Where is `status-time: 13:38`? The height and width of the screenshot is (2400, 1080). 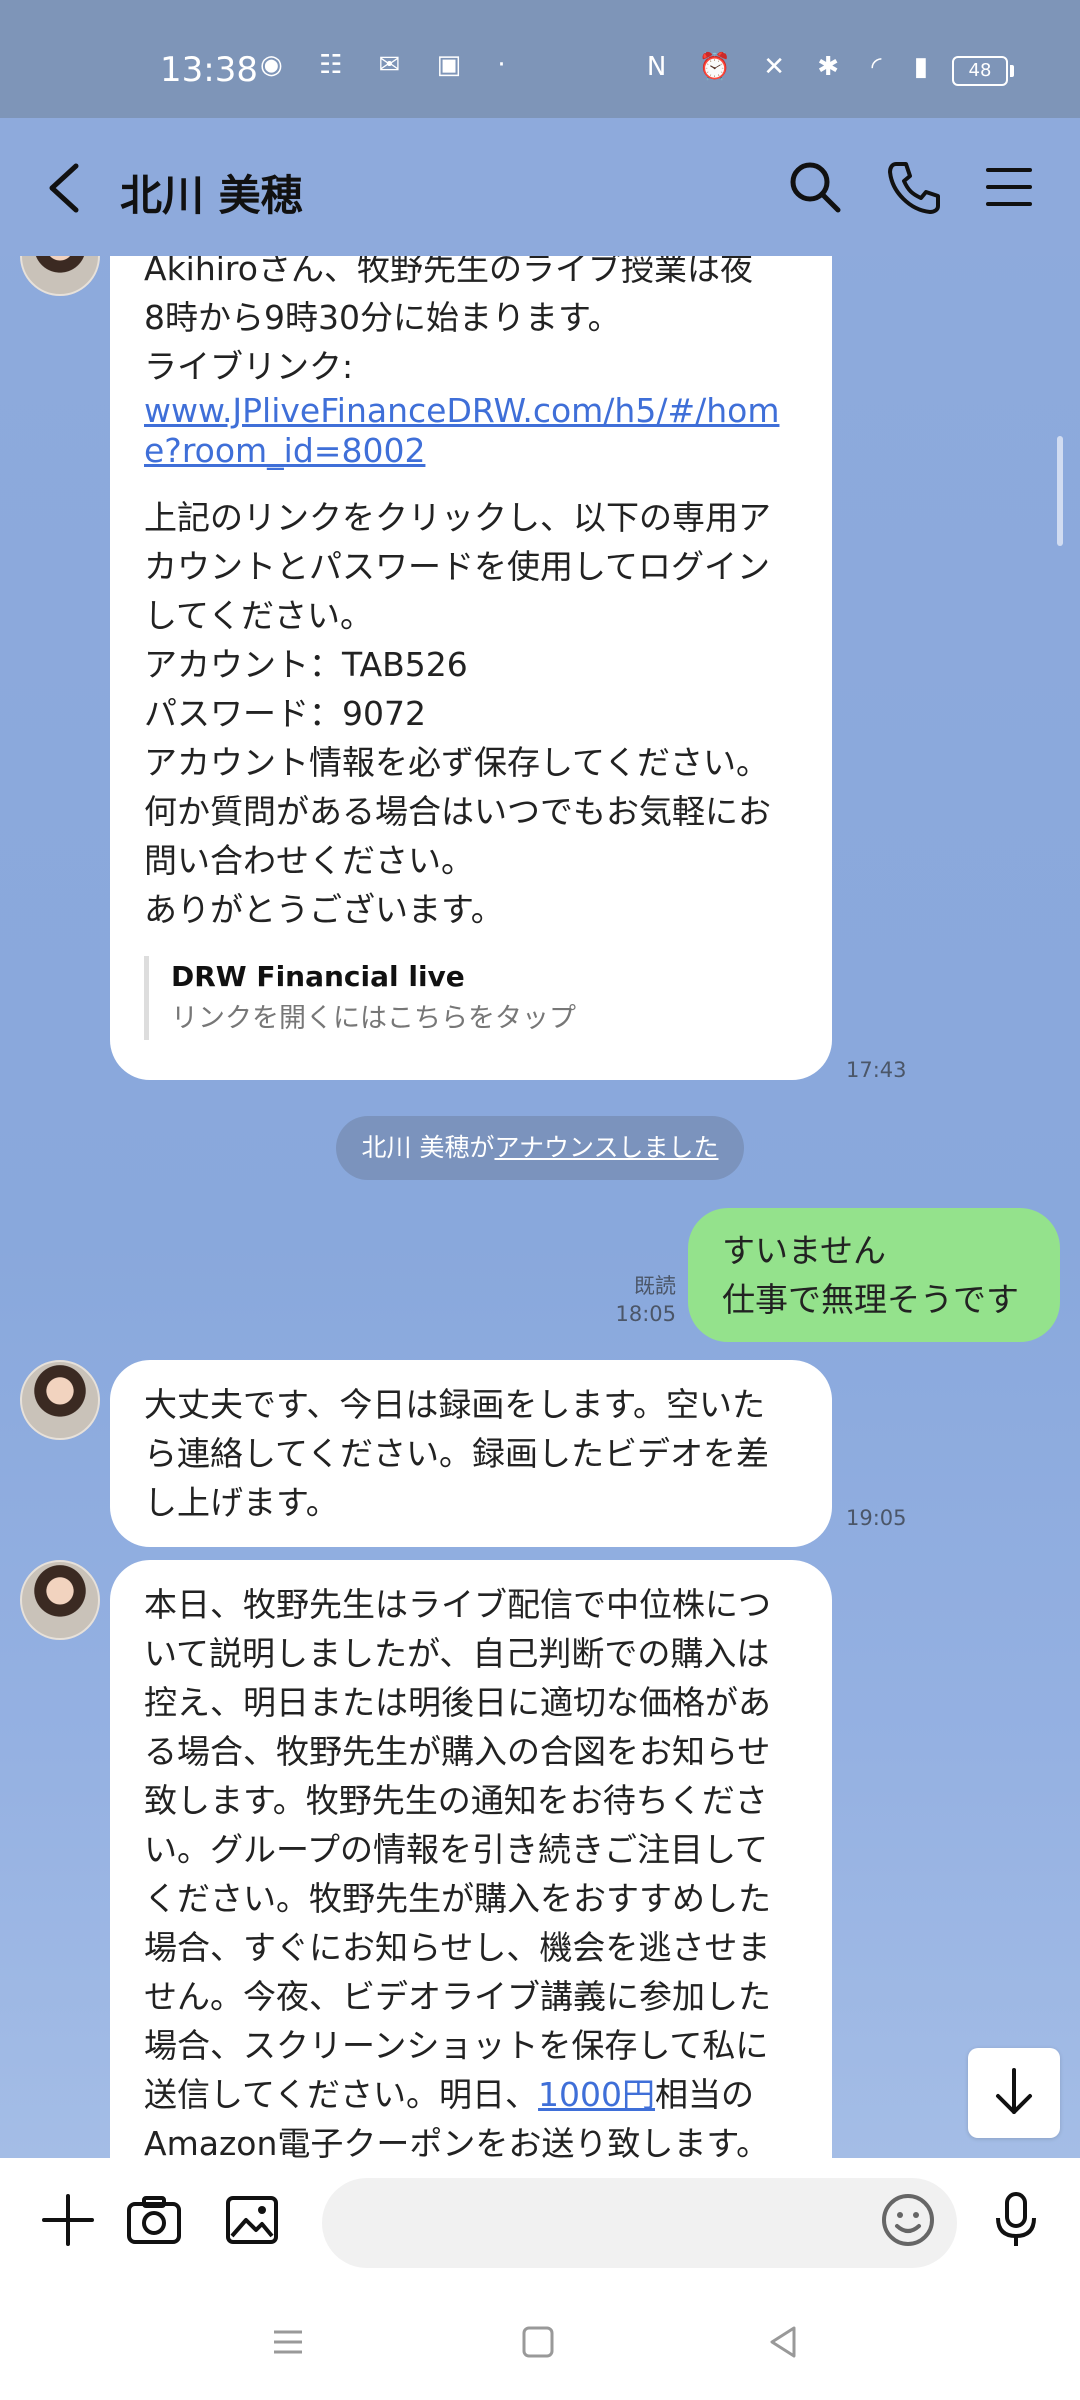
status-time: 13:38 is located at coordinates (209, 70).